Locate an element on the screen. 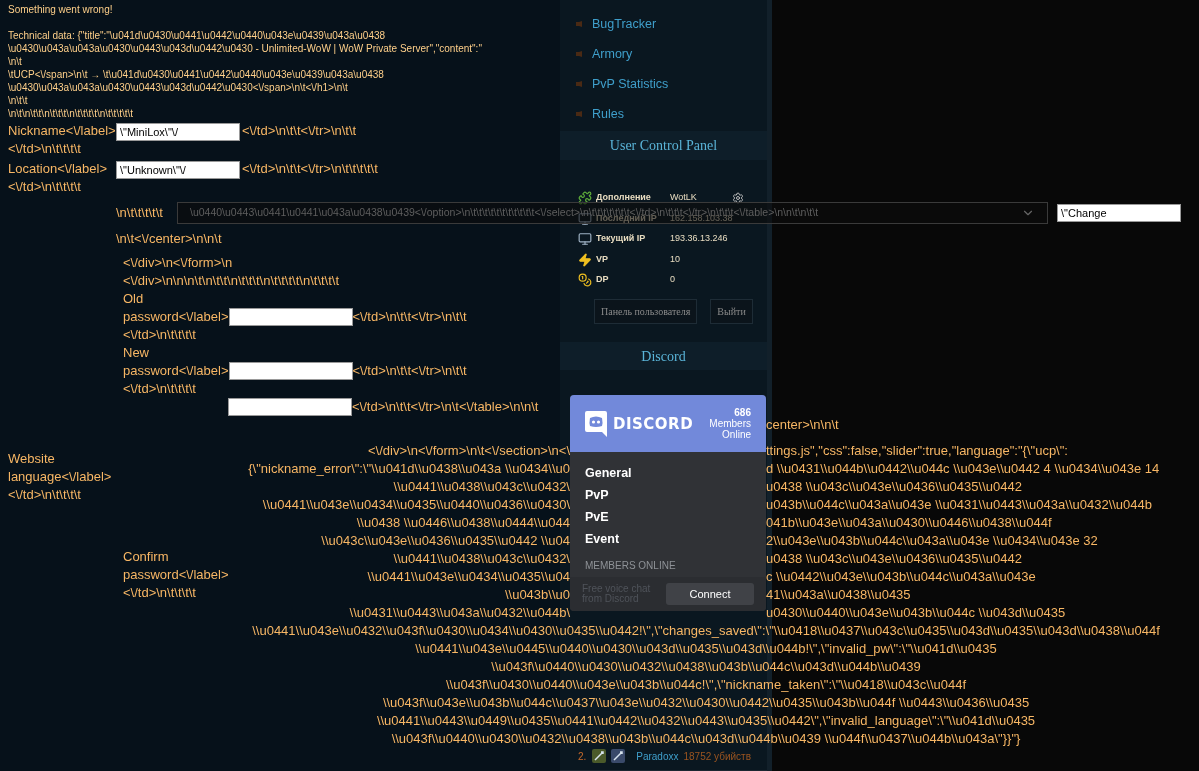 The width and height of the screenshot is (1199, 771). error-heading: Something went wrong! is located at coordinates (60, 9).